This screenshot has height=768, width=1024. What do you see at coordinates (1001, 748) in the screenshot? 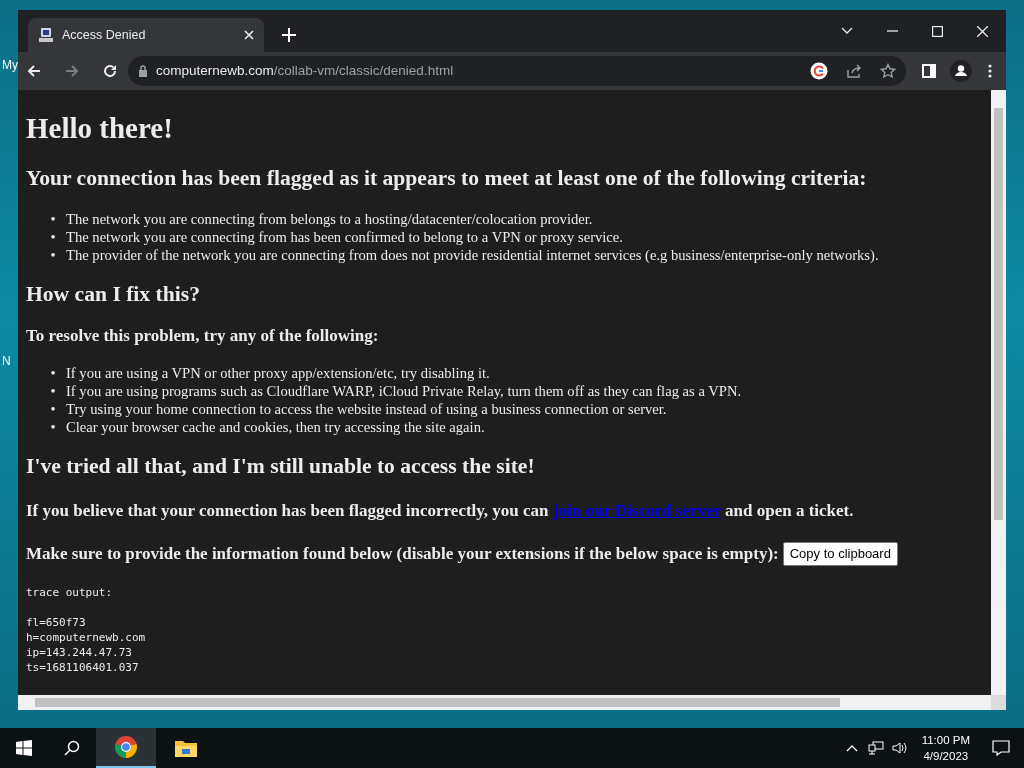
I see `notification-icon` at bounding box center [1001, 748].